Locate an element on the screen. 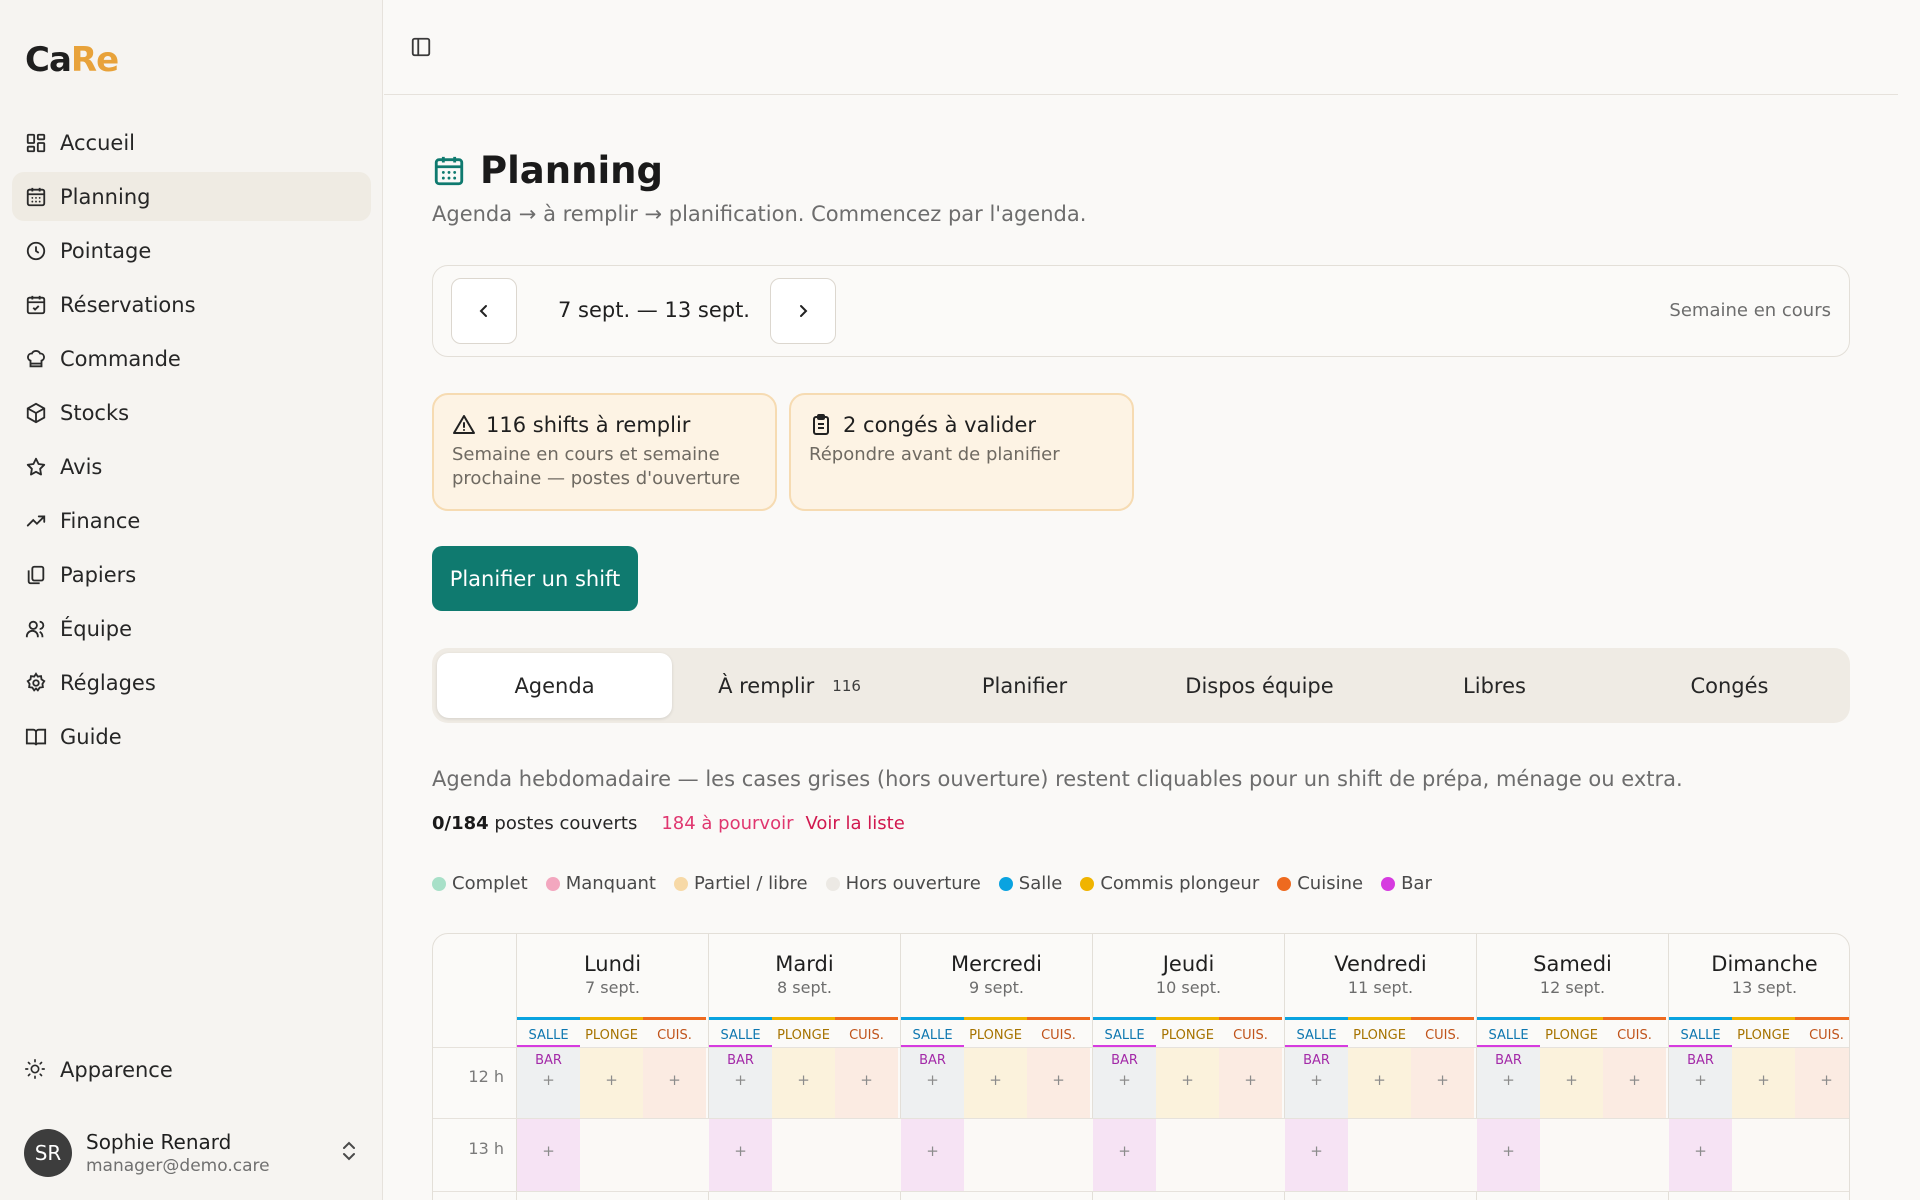 The image size is (1920, 1200). clock-icon is located at coordinates (36, 251).